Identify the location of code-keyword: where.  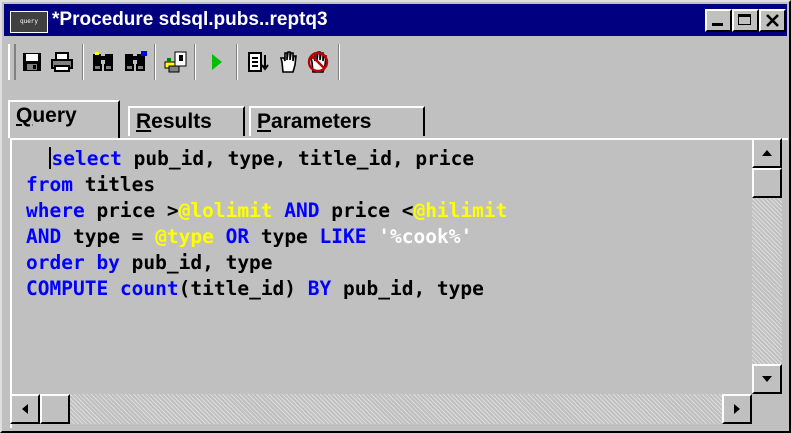
(55, 210).